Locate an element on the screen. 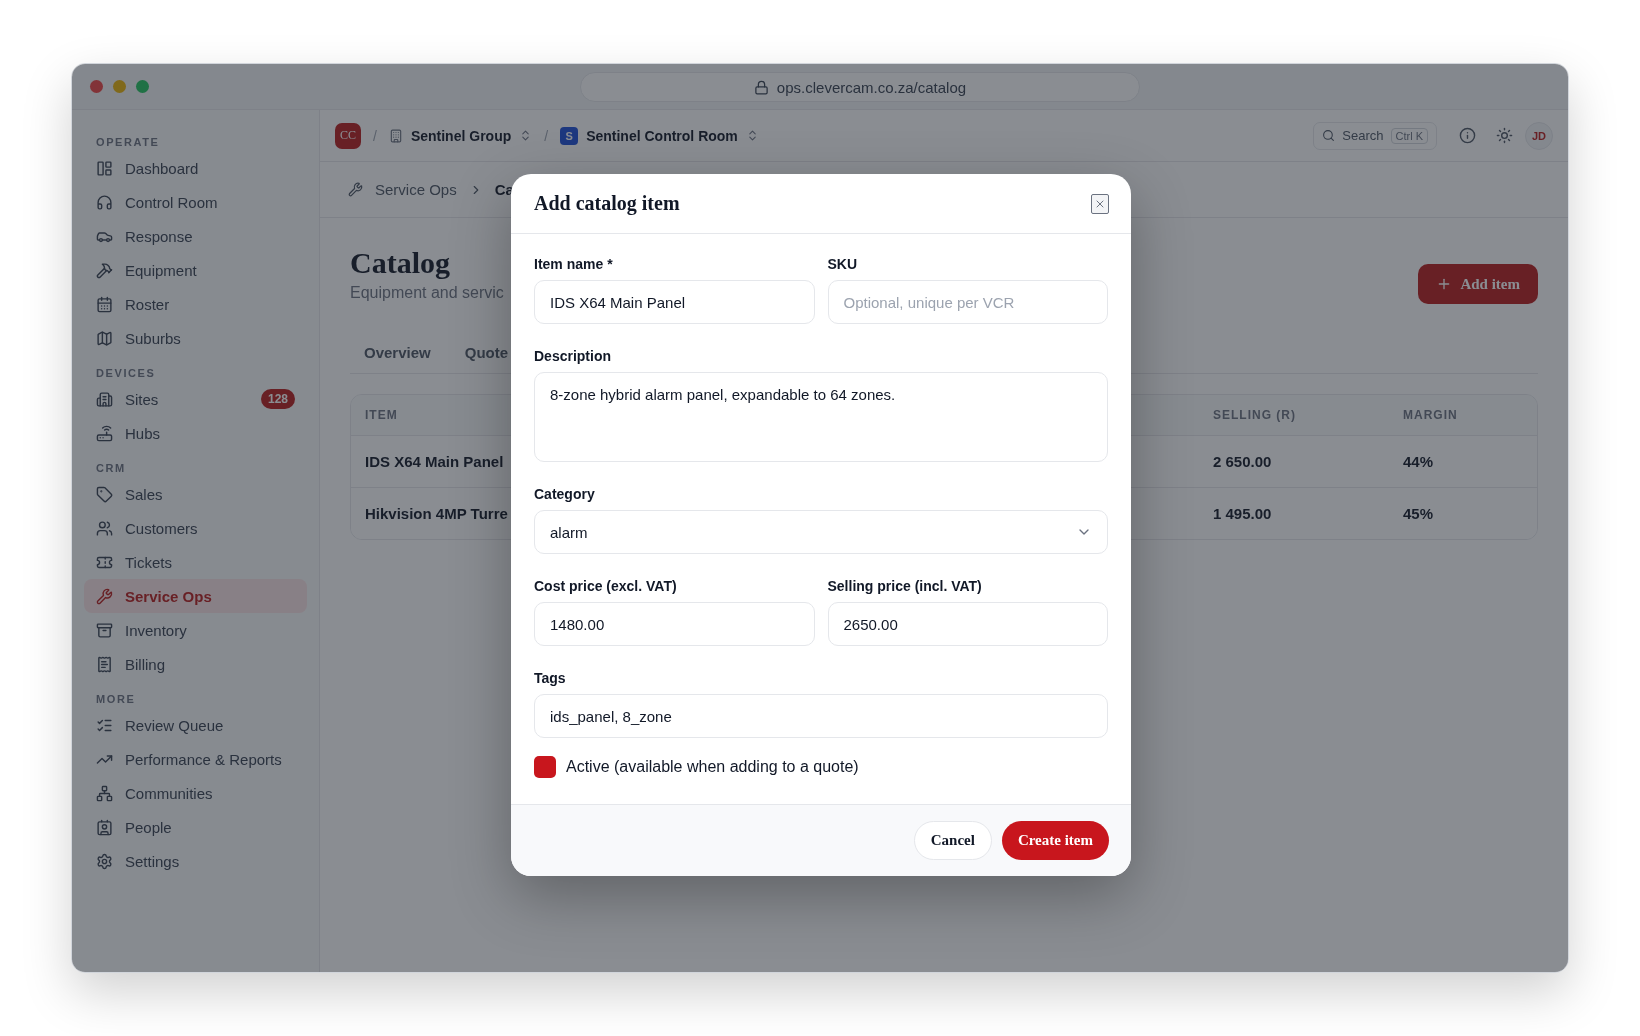  field-label: Category is located at coordinates (565, 494).